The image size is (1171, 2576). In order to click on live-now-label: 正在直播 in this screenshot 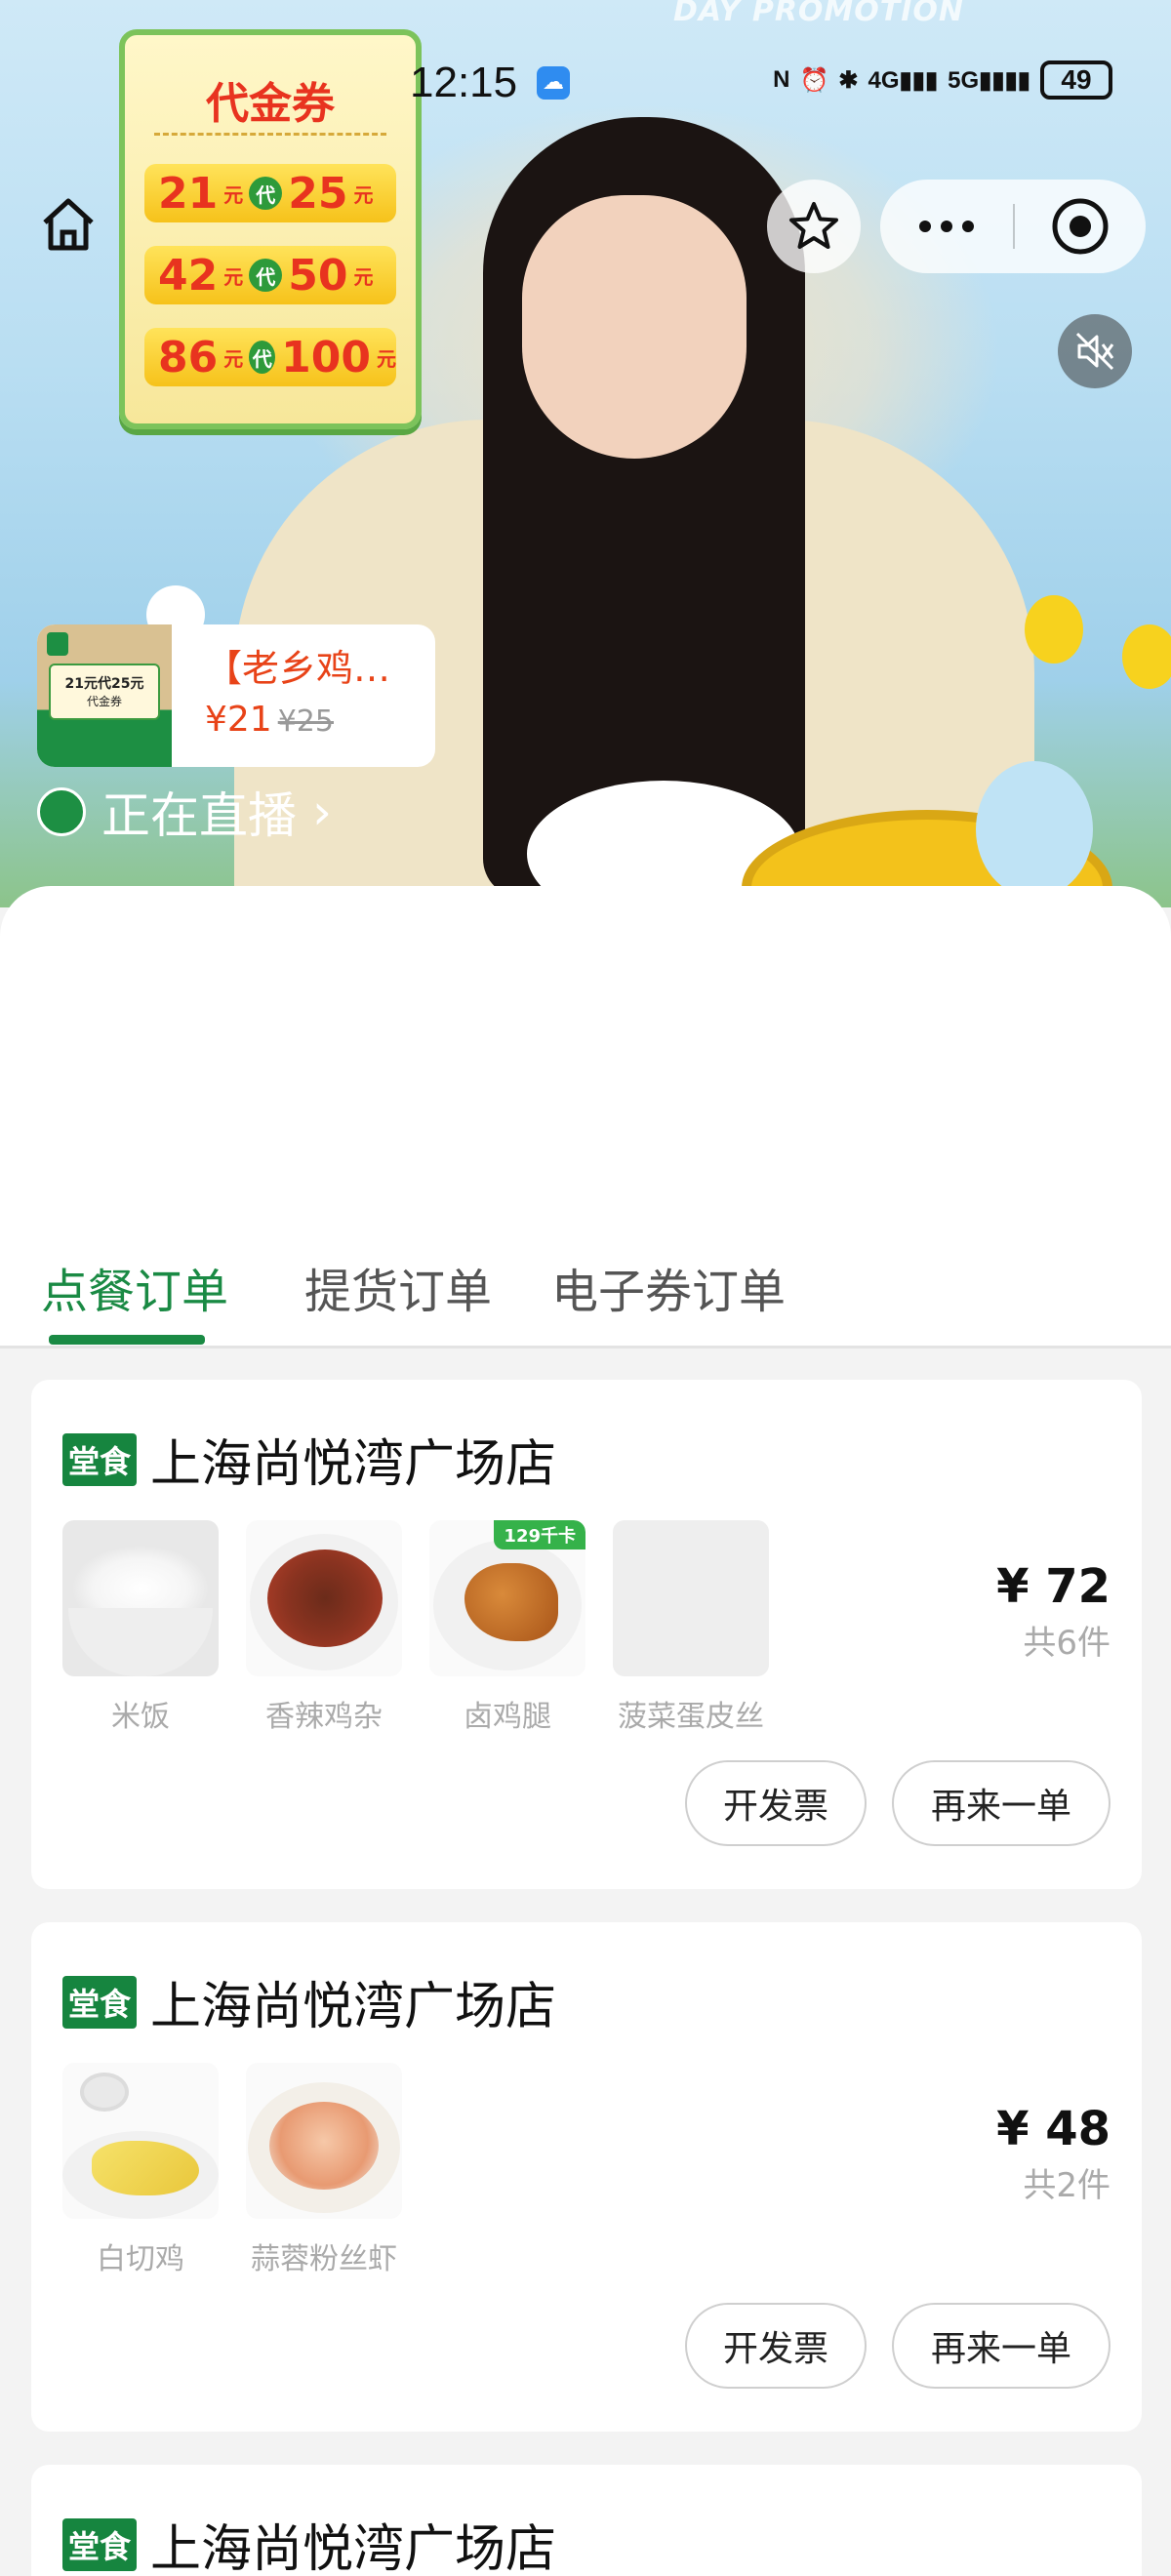, I will do `click(199, 815)`.